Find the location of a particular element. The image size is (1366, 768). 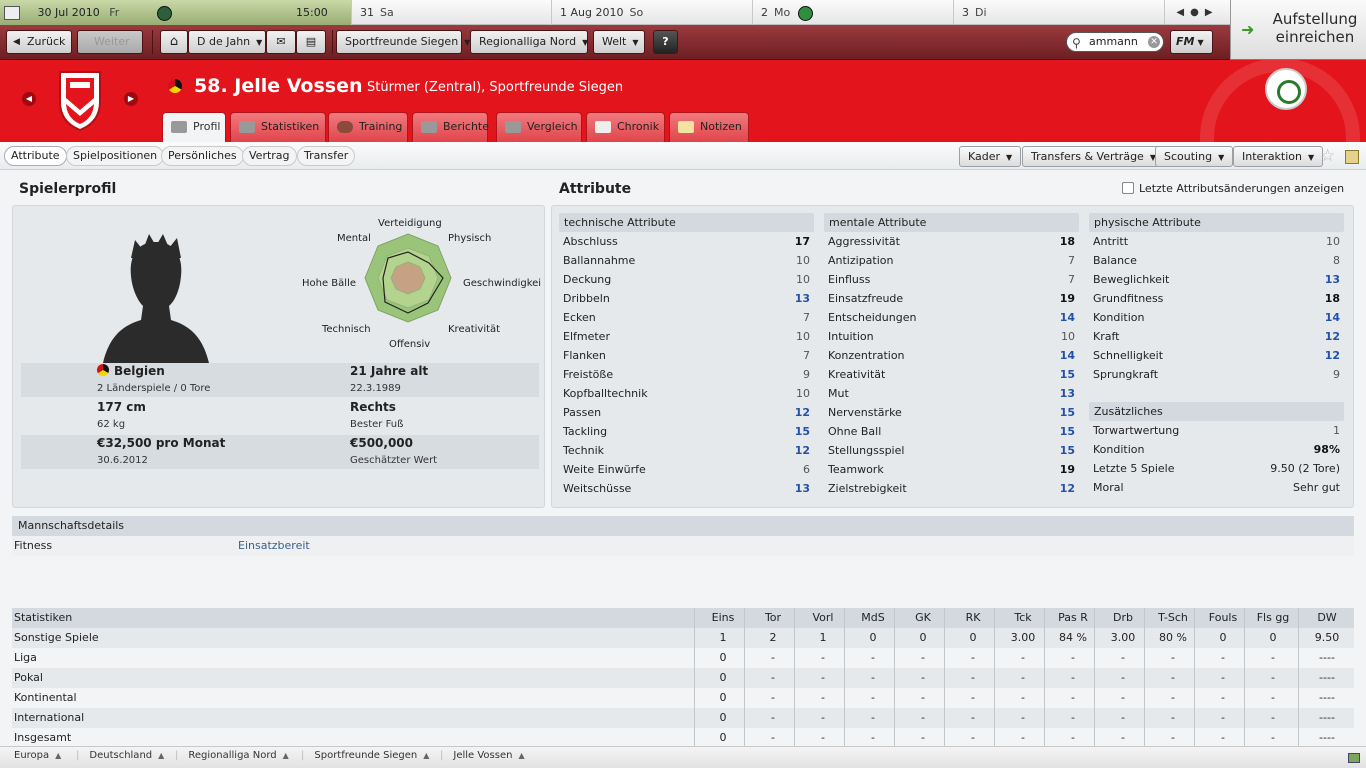

attribute-row: Konzentration 14 is located at coordinates (951, 355).